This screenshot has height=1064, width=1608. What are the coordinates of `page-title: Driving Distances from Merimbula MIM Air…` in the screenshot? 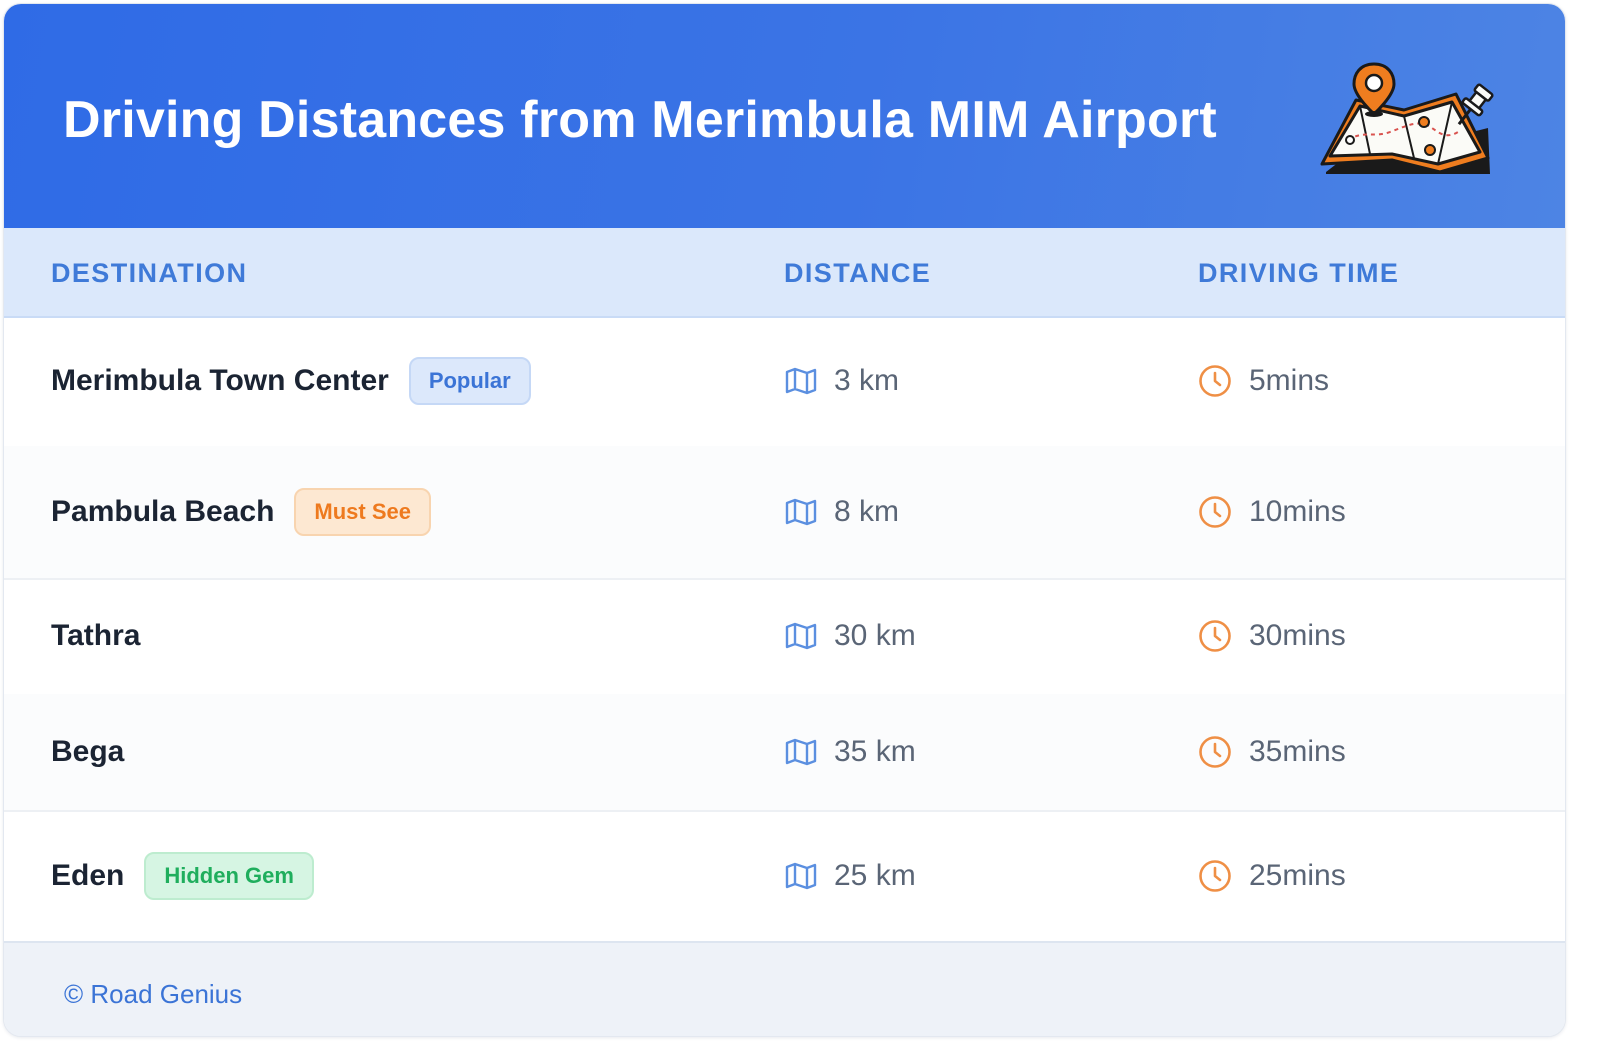 It's located at (640, 120).